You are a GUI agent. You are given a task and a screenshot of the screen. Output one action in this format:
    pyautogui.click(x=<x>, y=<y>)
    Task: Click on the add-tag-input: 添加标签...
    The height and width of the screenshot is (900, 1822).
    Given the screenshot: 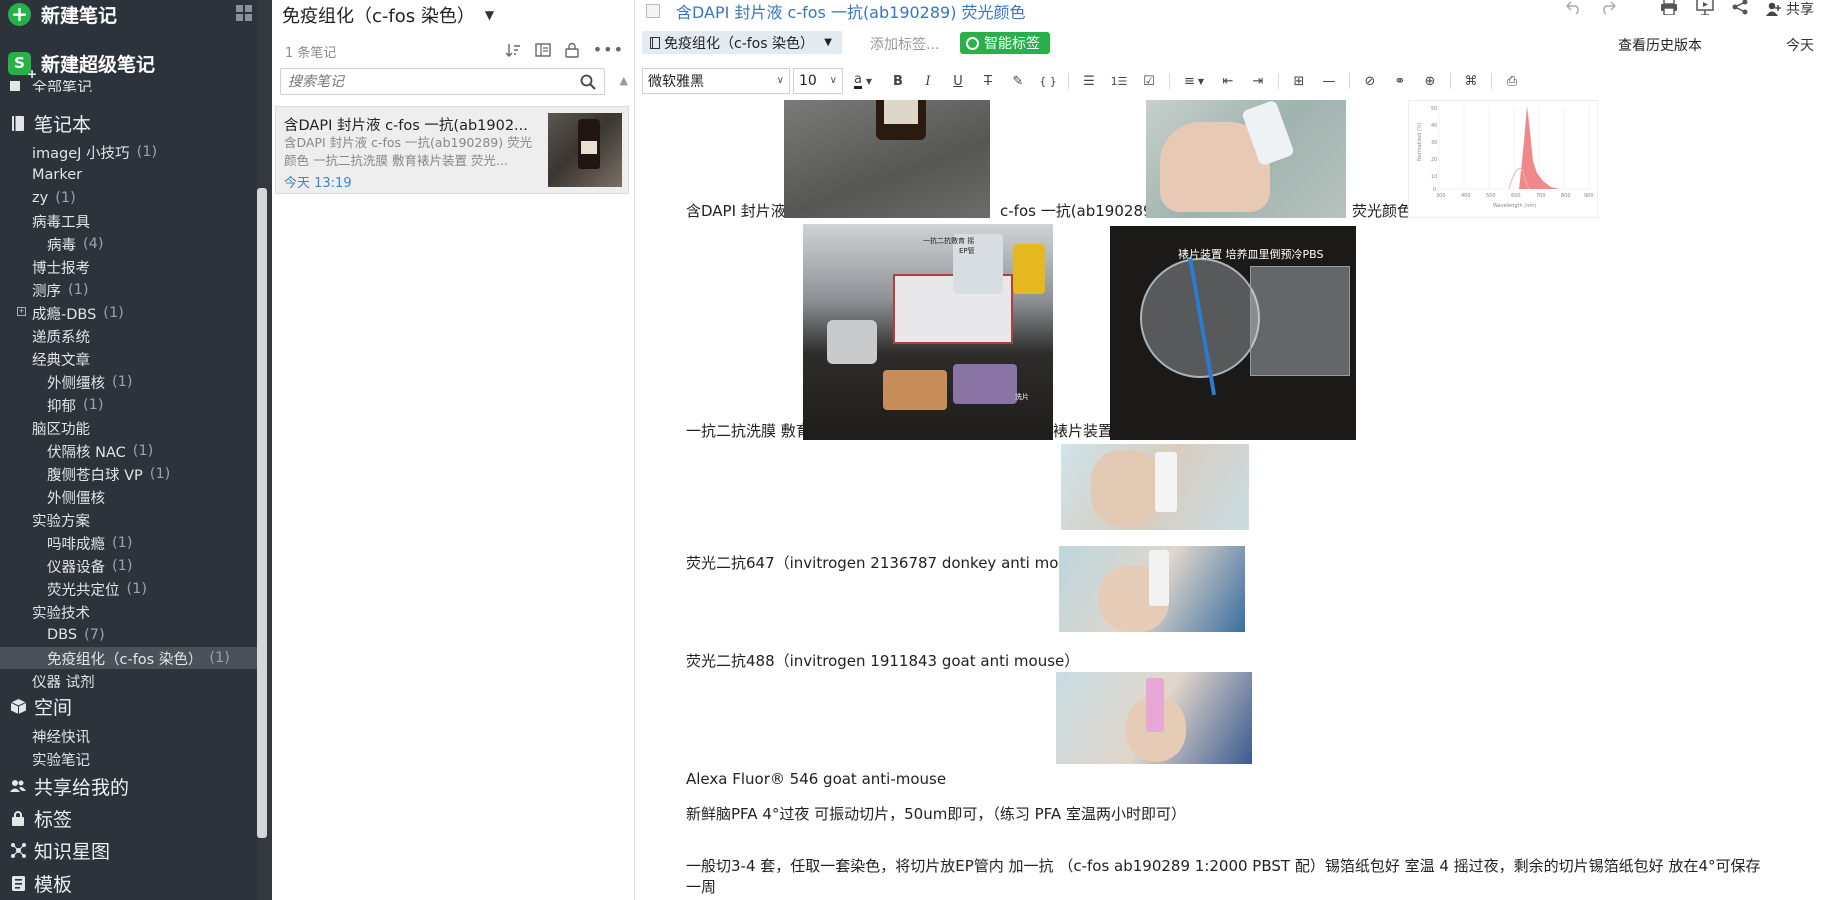 What is the action you would take?
    pyautogui.click(x=904, y=44)
    